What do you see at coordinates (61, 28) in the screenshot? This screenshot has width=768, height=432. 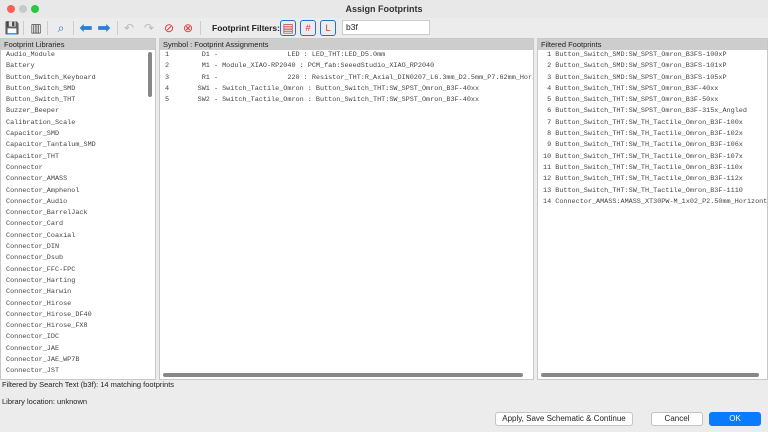 I see `footprint-viewer-icon: ⌕` at bounding box center [61, 28].